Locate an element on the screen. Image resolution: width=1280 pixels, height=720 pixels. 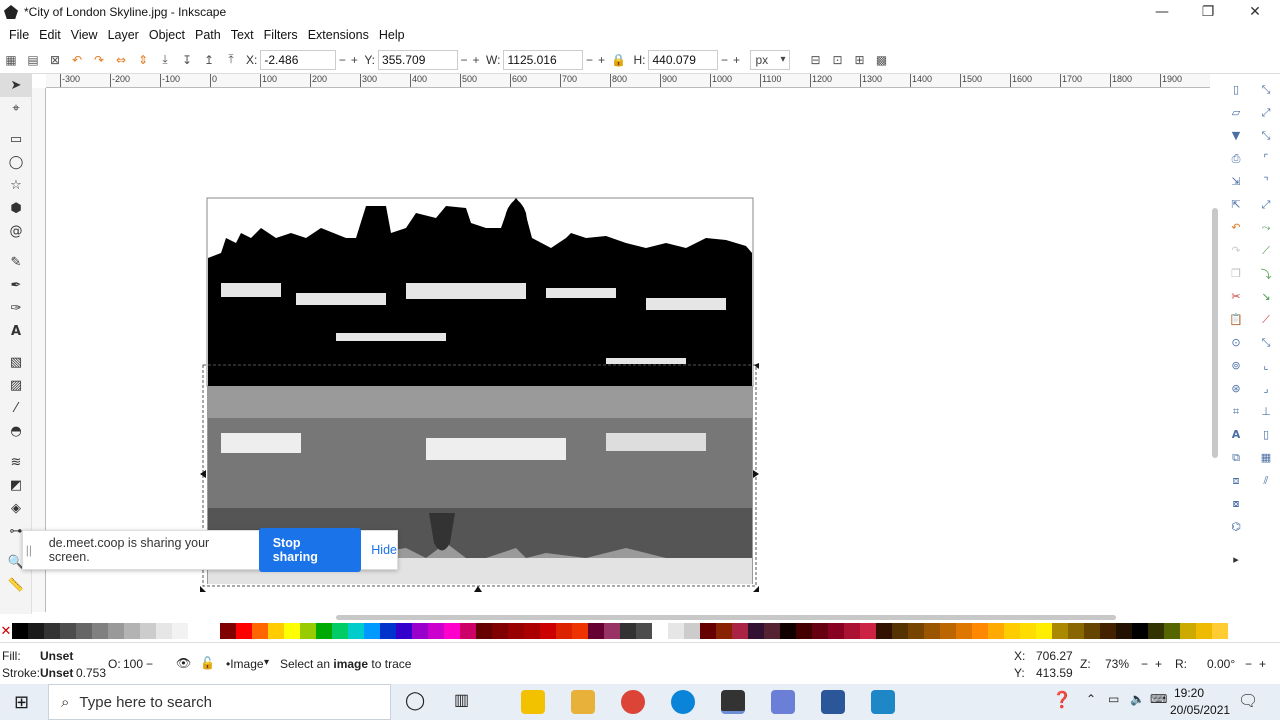
snap-center-icon: ⌞ is located at coordinates (1266, 365).